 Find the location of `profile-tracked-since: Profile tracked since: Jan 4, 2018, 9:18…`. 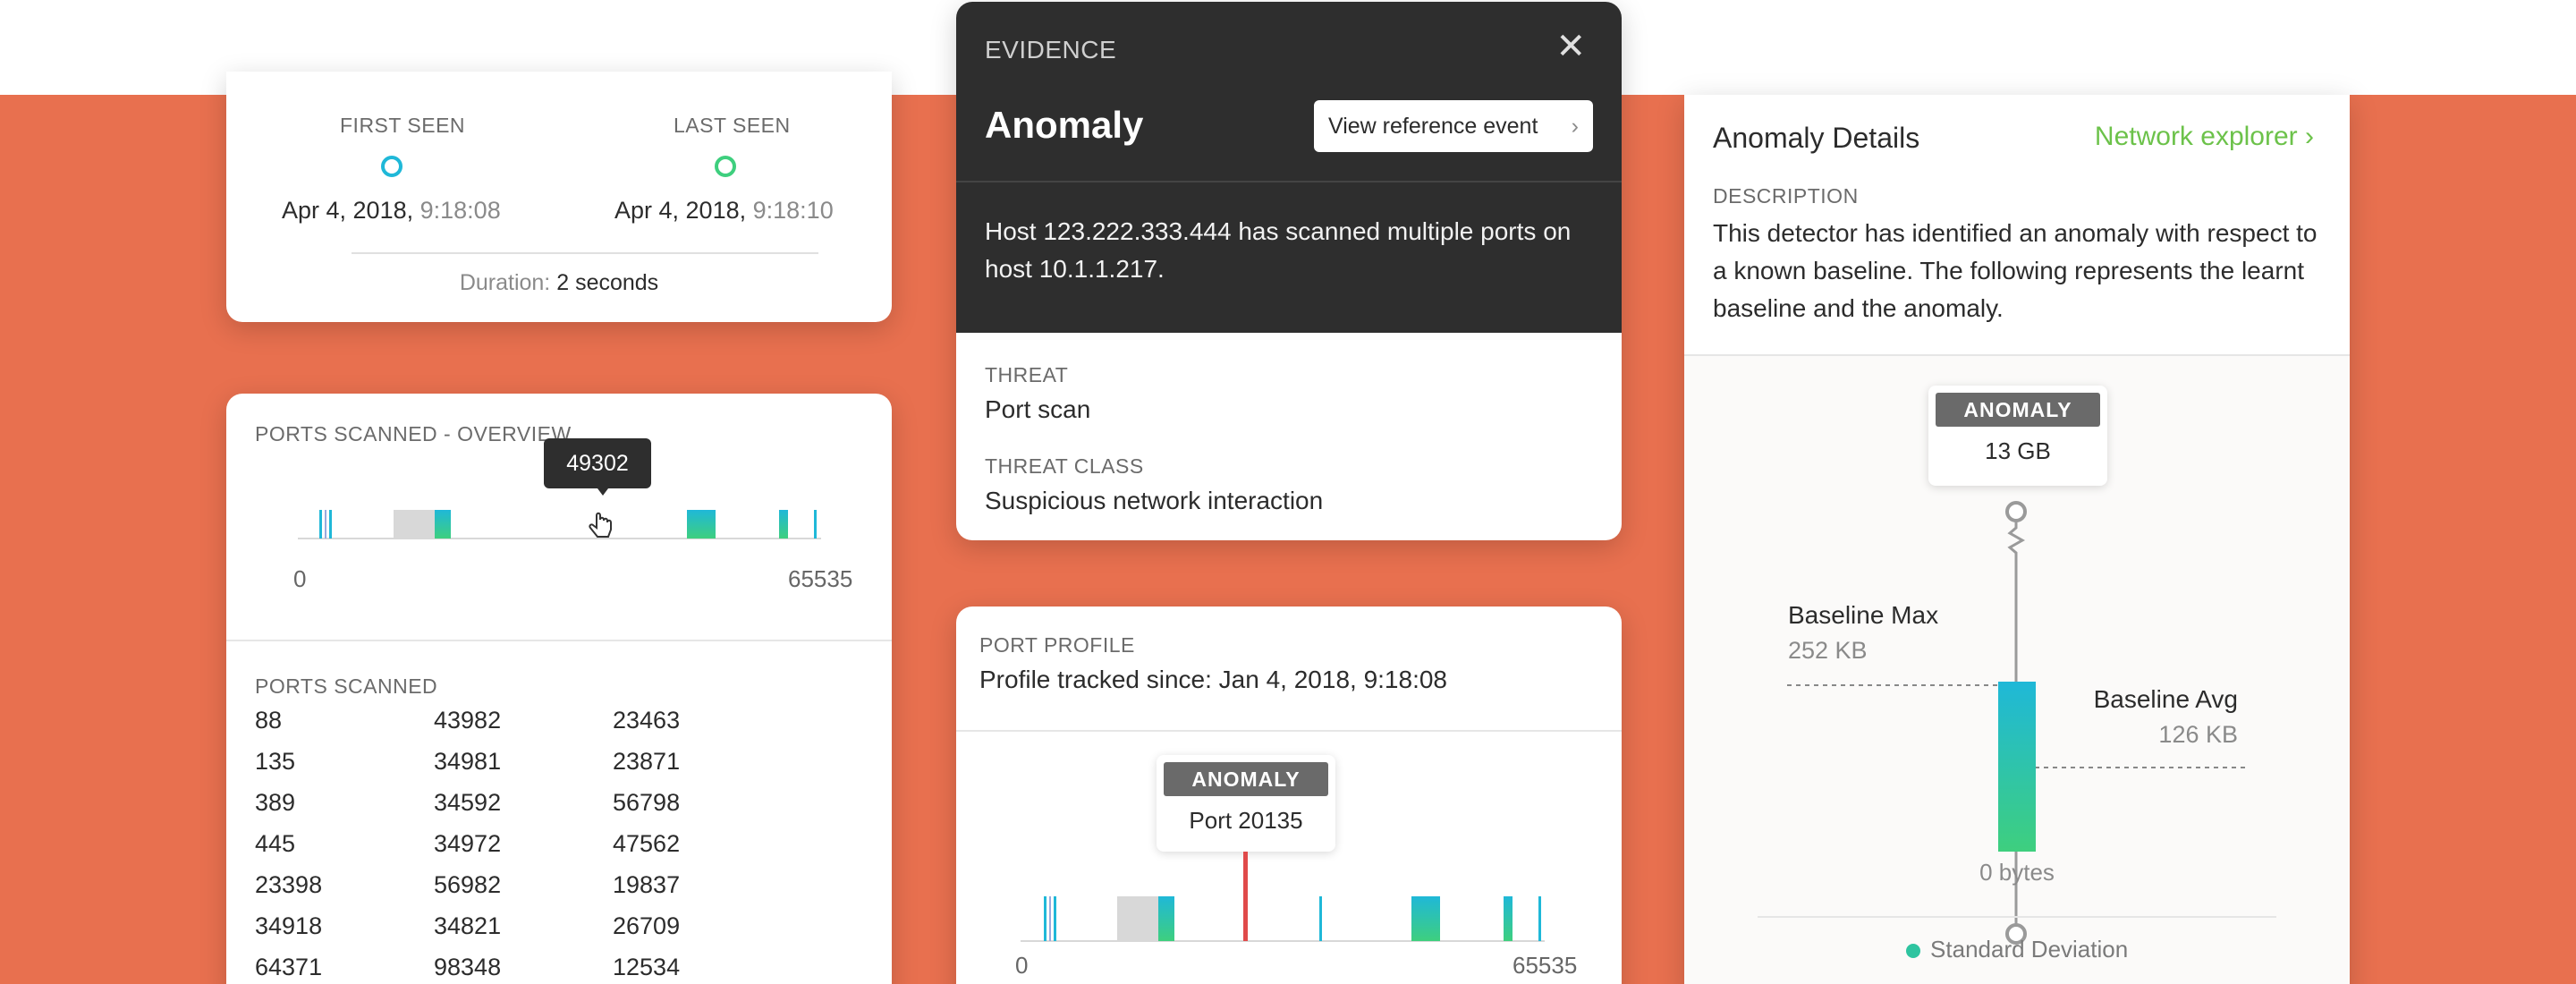

profile-tracked-since: Profile tracked since: Jan 4, 2018, 9:18… is located at coordinates (1213, 679).